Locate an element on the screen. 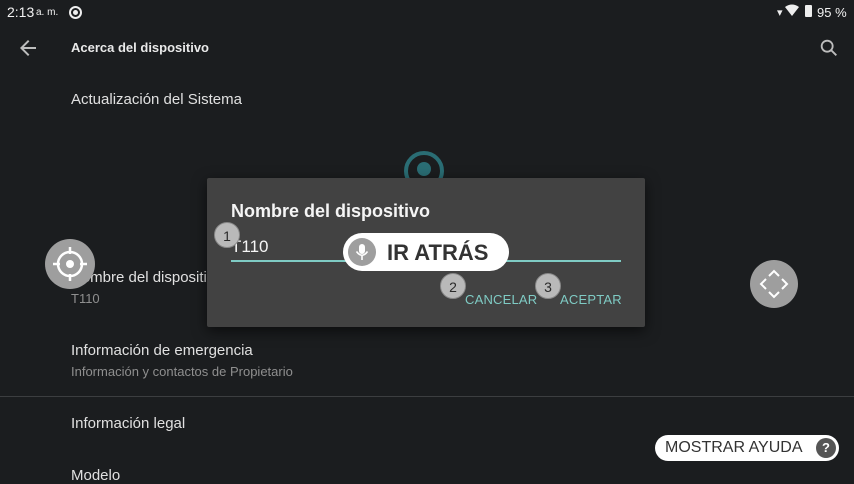 This screenshot has height=484, width=854. directional-arrows-icon is located at coordinates (774, 284).